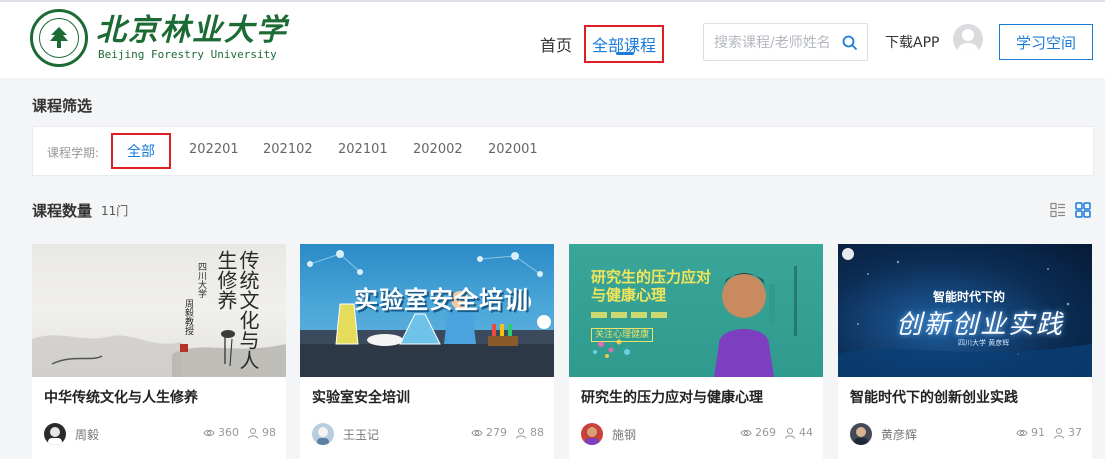 Image resolution: width=1105 pixels, height=459 pixels. I want to click on grid-view-icon, so click(1083, 210).